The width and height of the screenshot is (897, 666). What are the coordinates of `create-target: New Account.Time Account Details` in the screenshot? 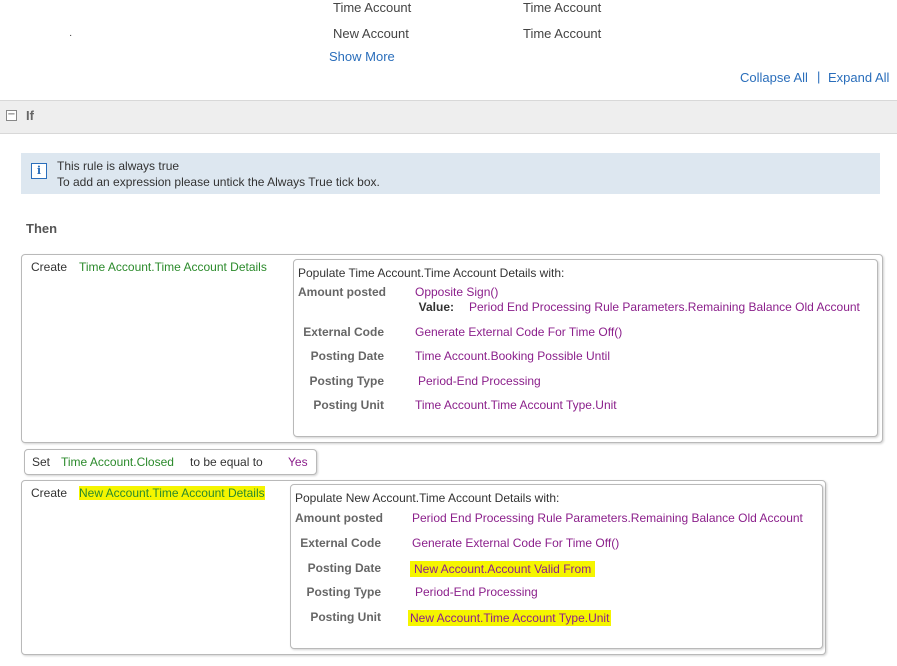 It's located at (172, 493).